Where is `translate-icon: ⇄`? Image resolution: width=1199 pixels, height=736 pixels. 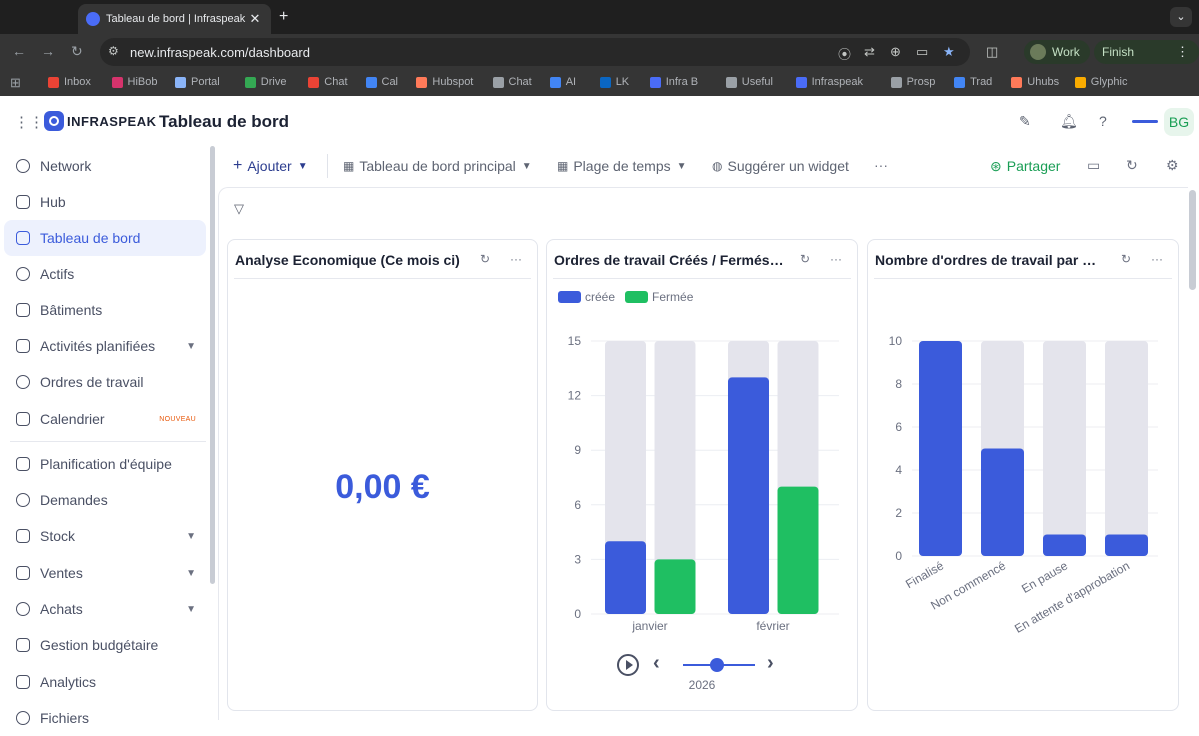 translate-icon: ⇄ is located at coordinates (869, 52).